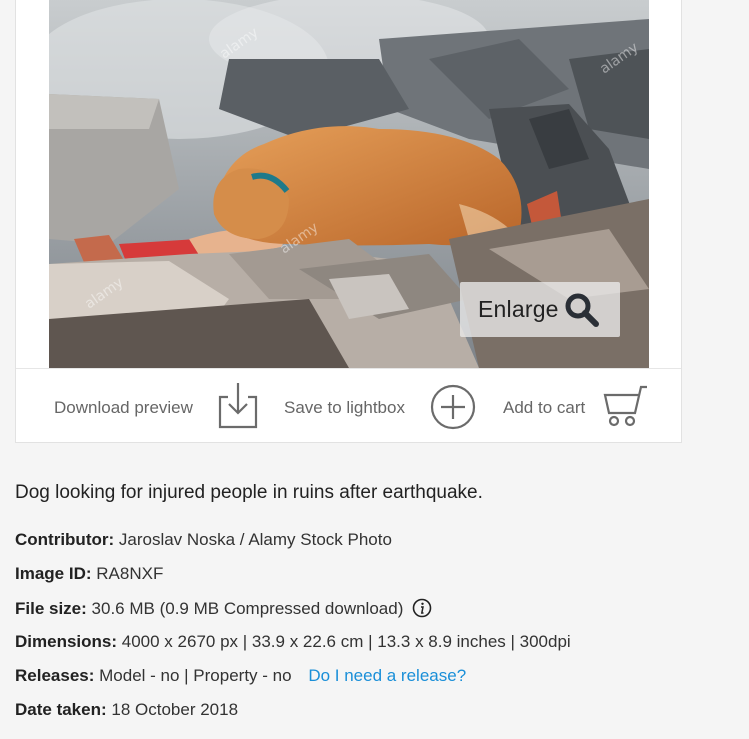 The width and height of the screenshot is (749, 739). I want to click on info-icon, so click(422, 610).